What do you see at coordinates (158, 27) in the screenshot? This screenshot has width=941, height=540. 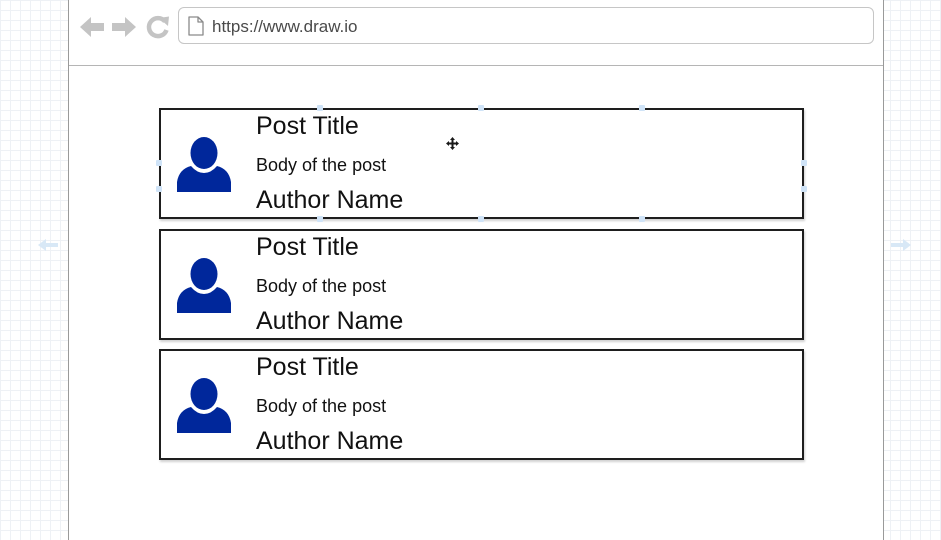 I see `reload-icon` at bounding box center [158, 27].